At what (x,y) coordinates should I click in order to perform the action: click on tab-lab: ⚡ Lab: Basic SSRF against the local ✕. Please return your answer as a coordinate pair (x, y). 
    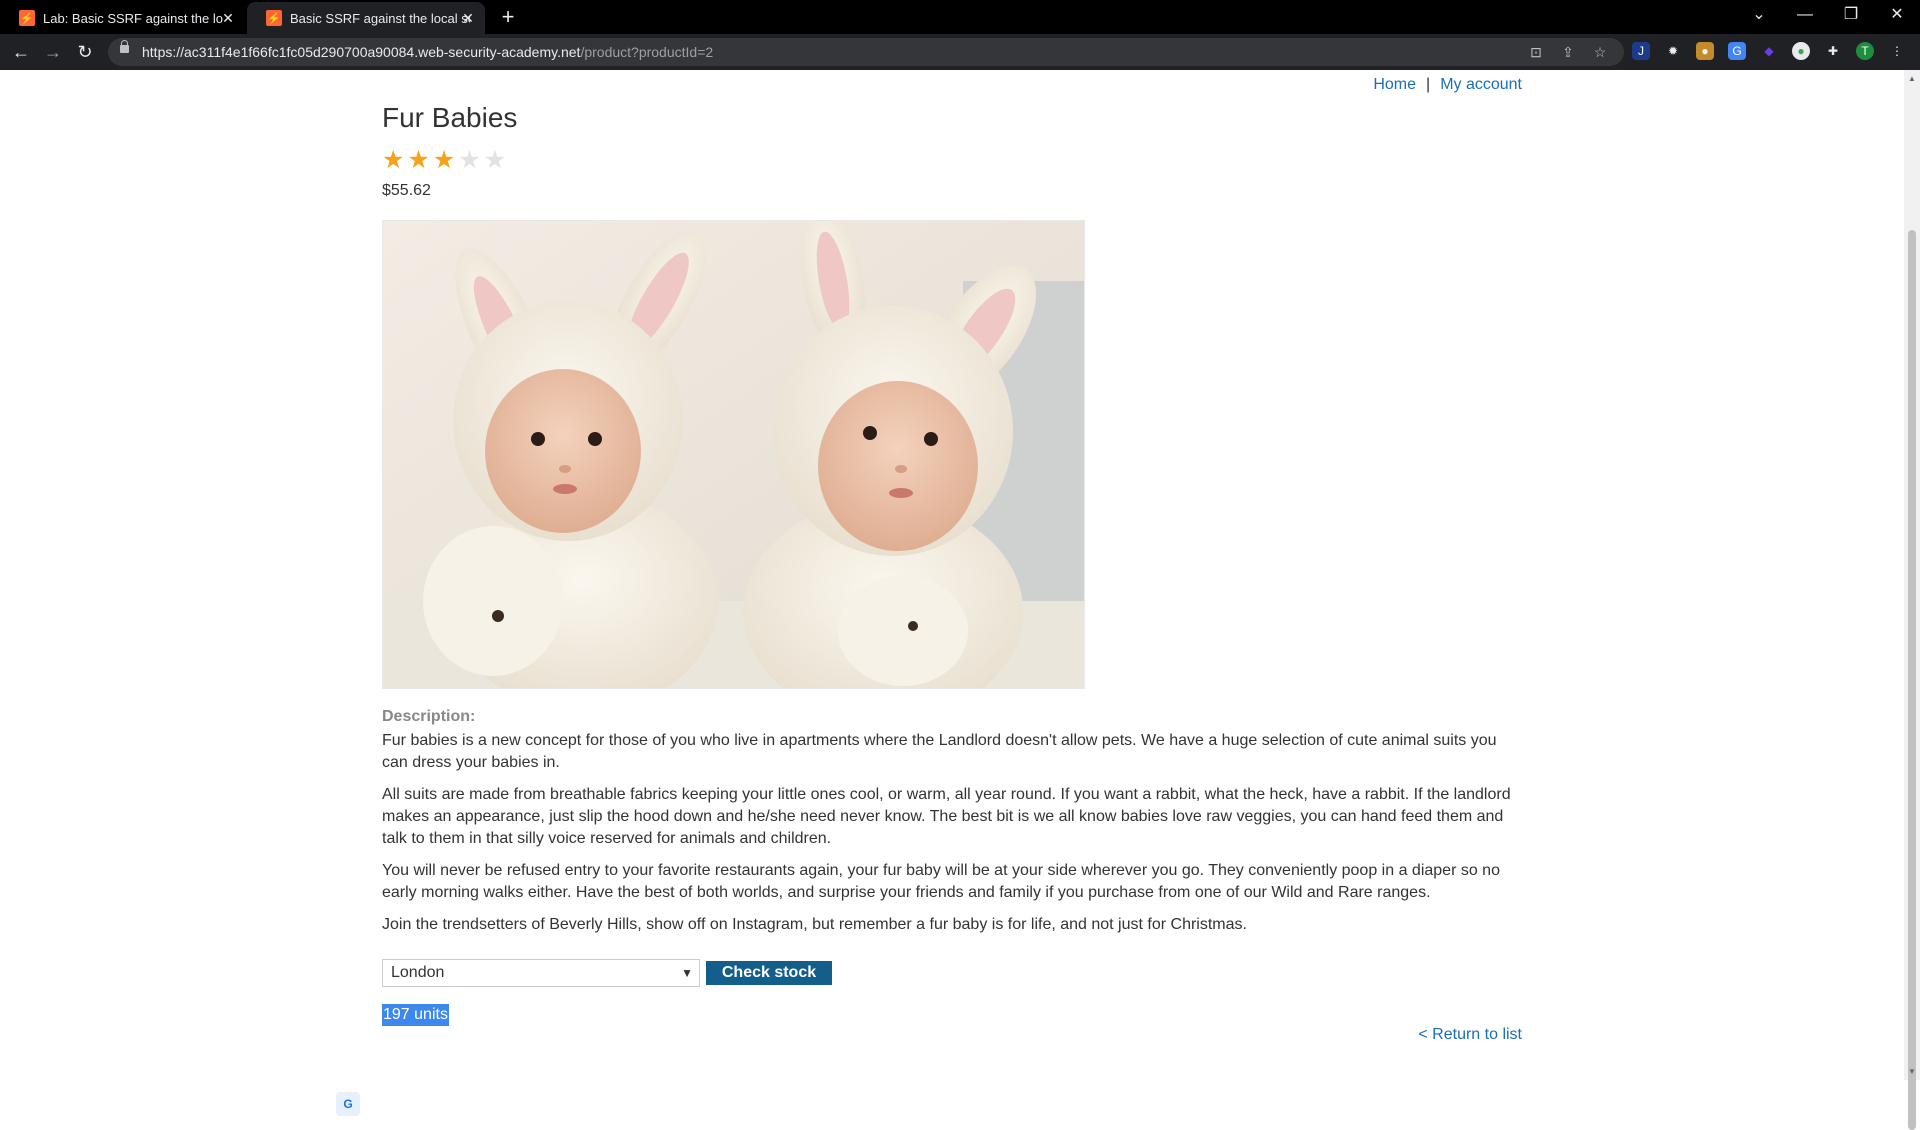
    Looking at the image, I should click on (122, 18).